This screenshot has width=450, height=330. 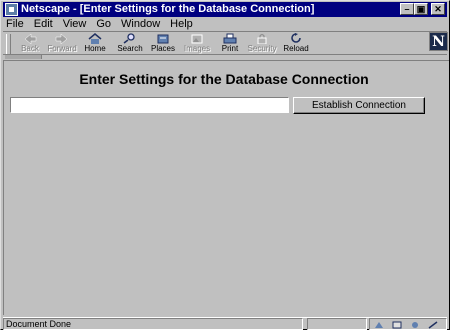 What do you see at coordinates (130, 48) in the screenshot?
I see `search-label: Search` at bounding box center [130, 48].